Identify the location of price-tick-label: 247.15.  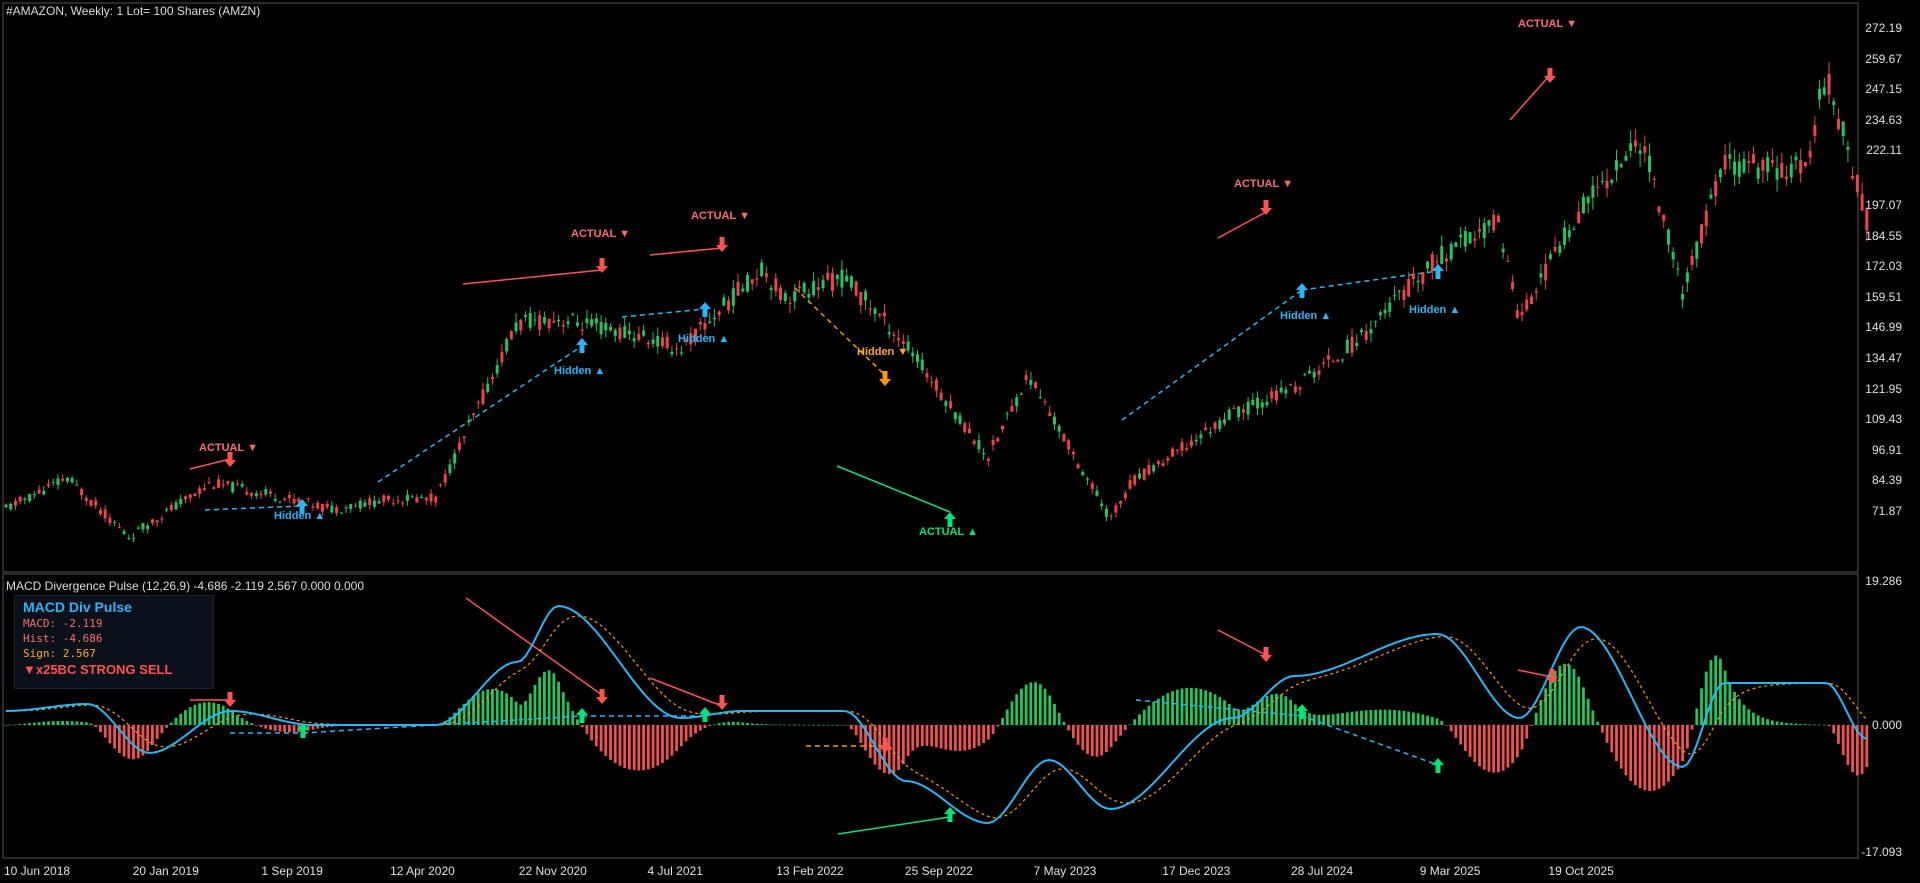
(1883, 89).